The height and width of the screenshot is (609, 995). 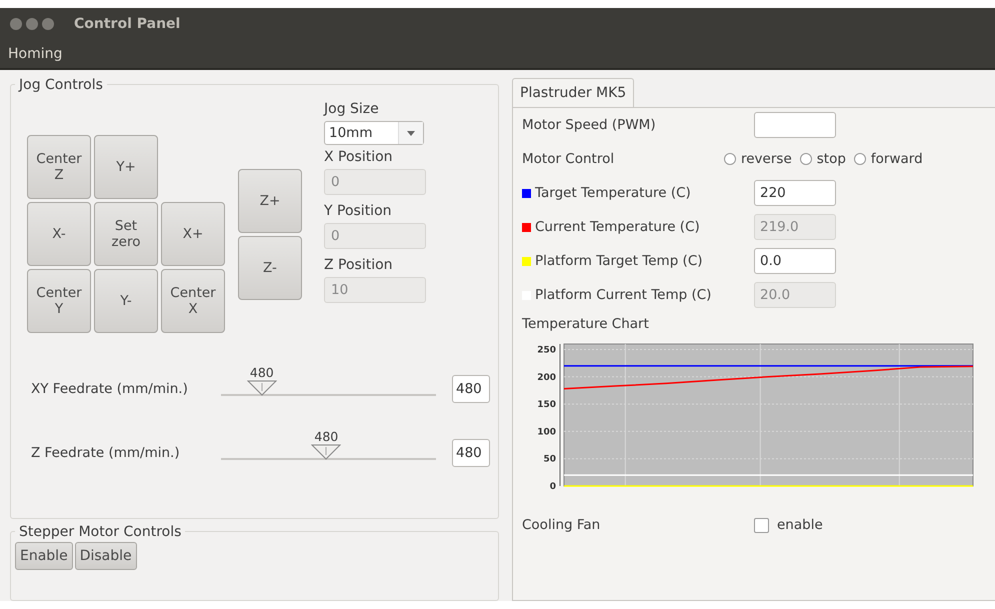 I want to click on jog-button: Z-, so click(x=270, y=268).